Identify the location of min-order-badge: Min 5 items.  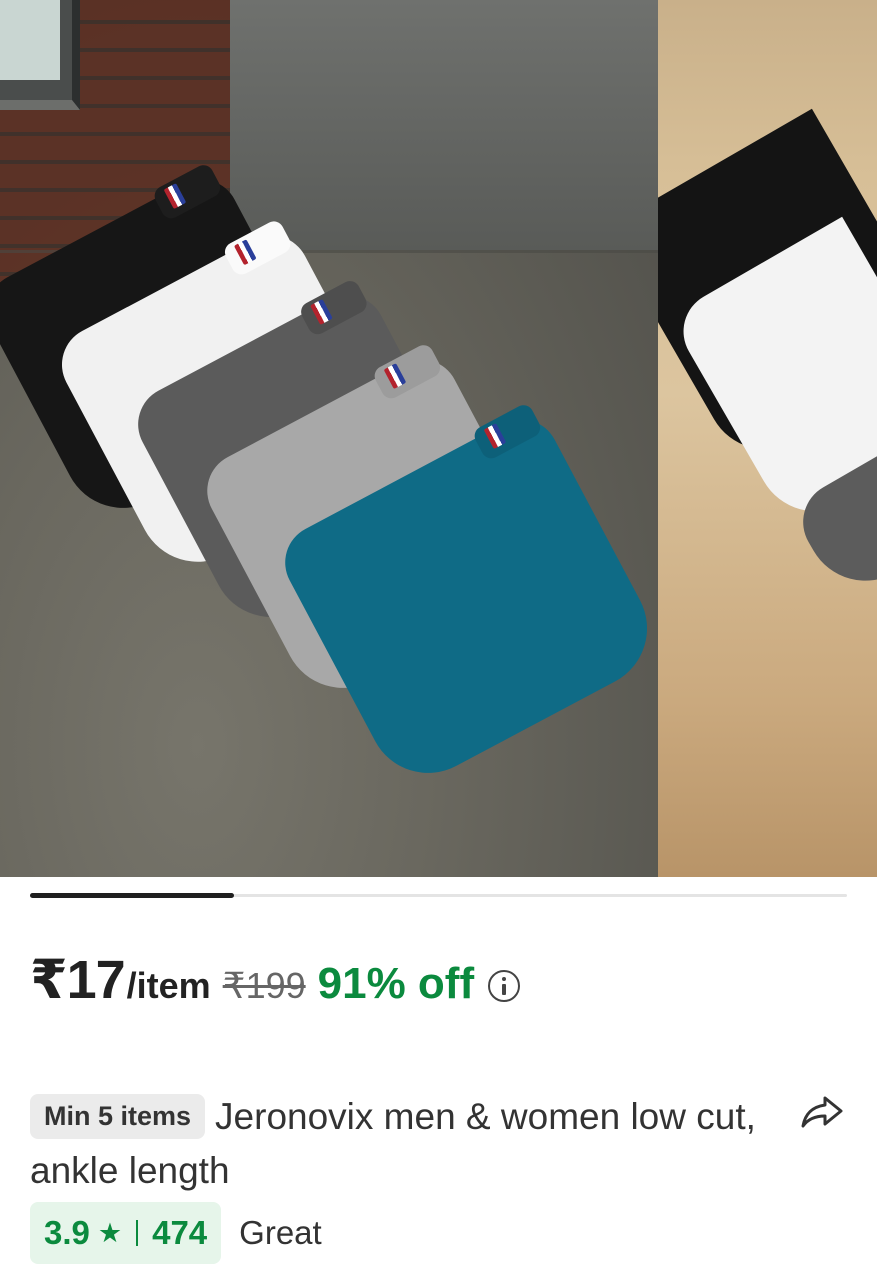
(118, 1116).